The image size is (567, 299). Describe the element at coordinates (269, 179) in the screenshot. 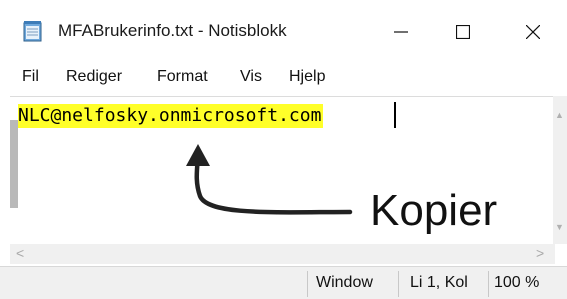

I see `curved-arrow-icon` at that location.